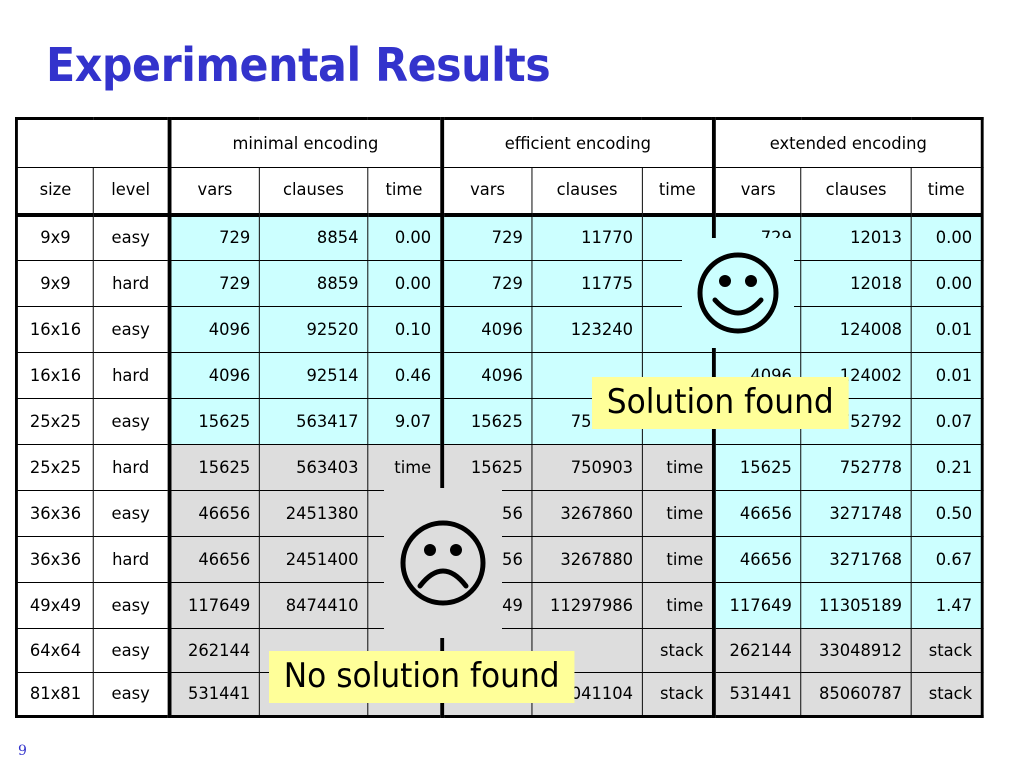  What do you see at coordinates (55, 421) in the screenshot?
I see `cell-size: 25x25` at bounding box center [55, 421].